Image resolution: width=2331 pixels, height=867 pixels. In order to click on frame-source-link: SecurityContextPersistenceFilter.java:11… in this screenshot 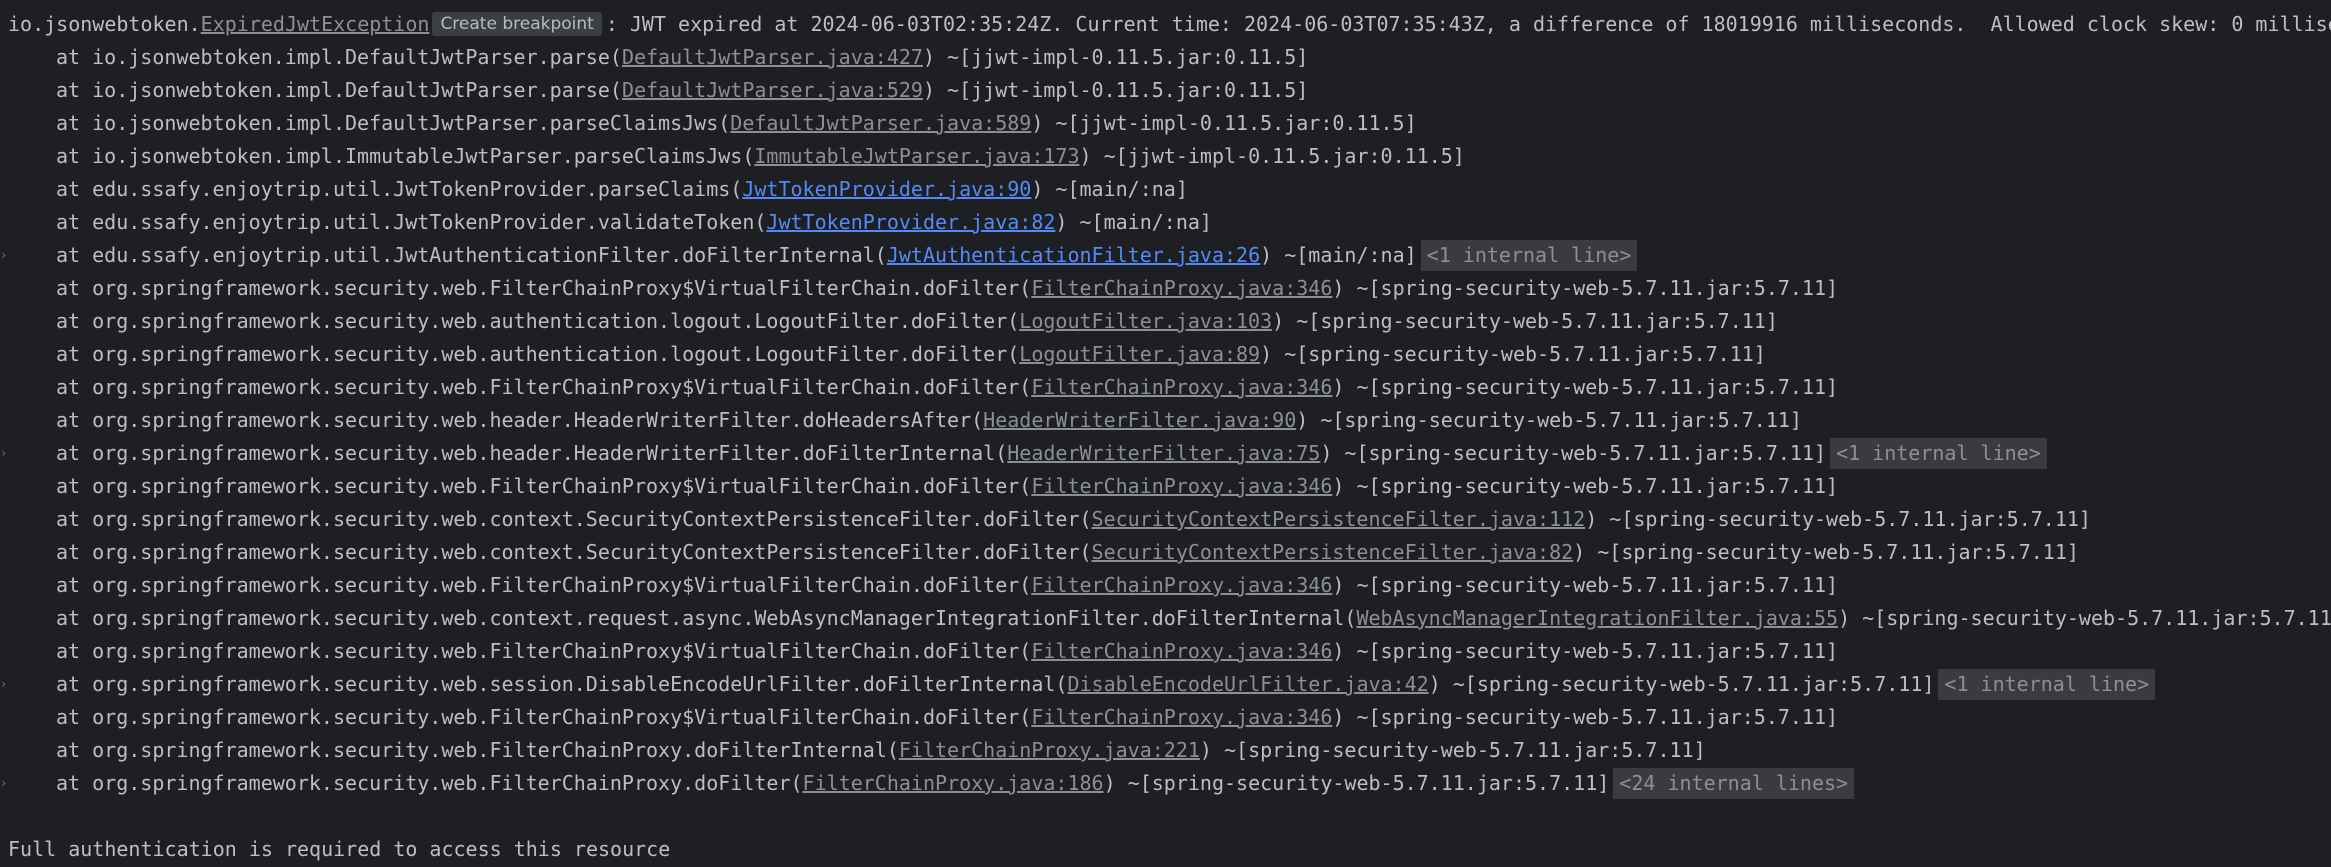, I will do `click(1339, 519)`.